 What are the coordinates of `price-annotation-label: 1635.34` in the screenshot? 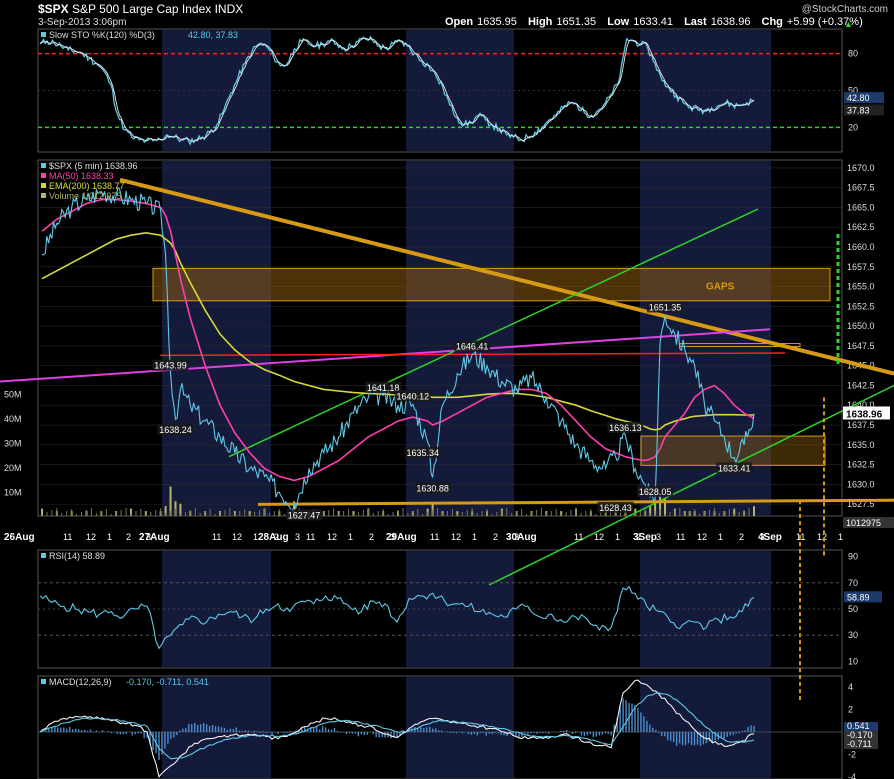 It's located at (422, 453).